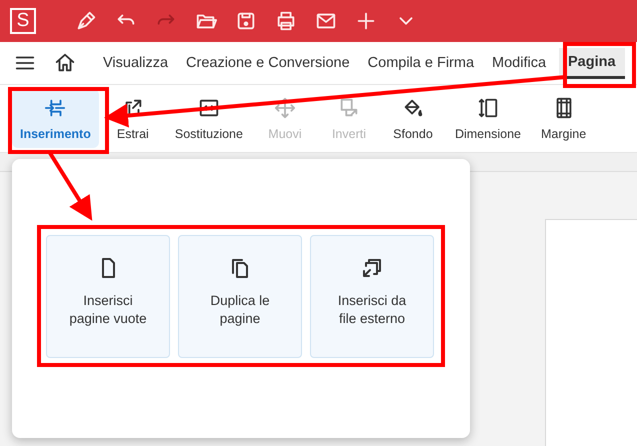 The width and height of the screenshot is (637, 446). I want to click on print-icon, so click(286, 21).